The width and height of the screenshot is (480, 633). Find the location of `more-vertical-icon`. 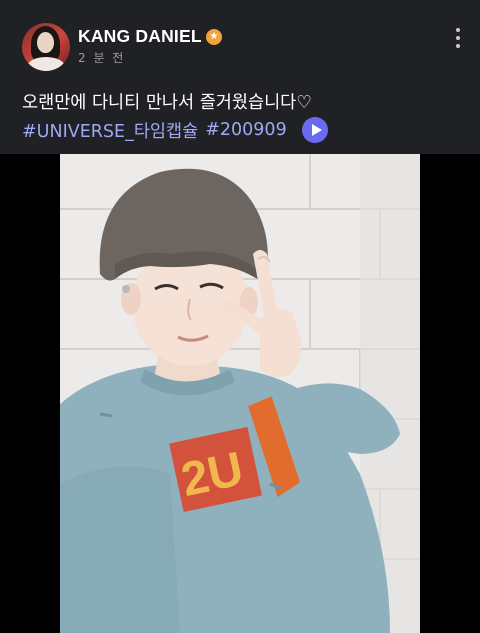

more-vertical-icon is located at coordinates (458, 38).